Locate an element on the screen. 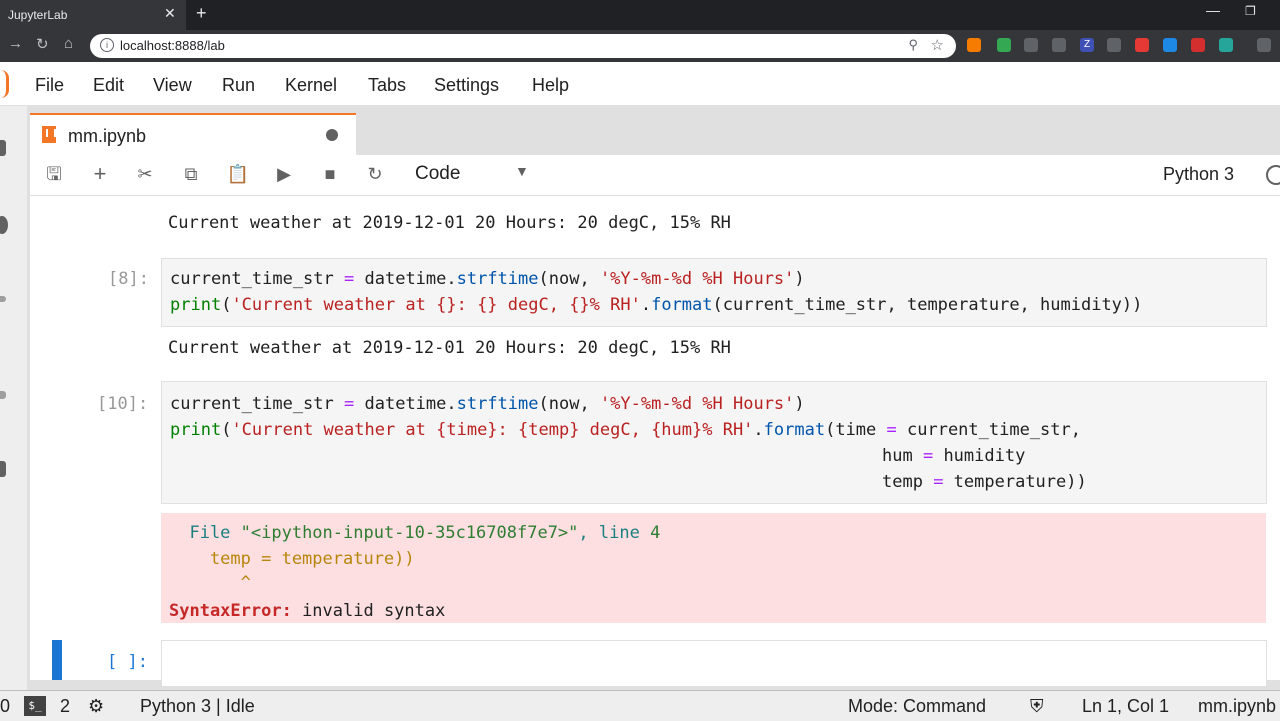  restore-icon: ❐ is located at coordinates (1250, 11).